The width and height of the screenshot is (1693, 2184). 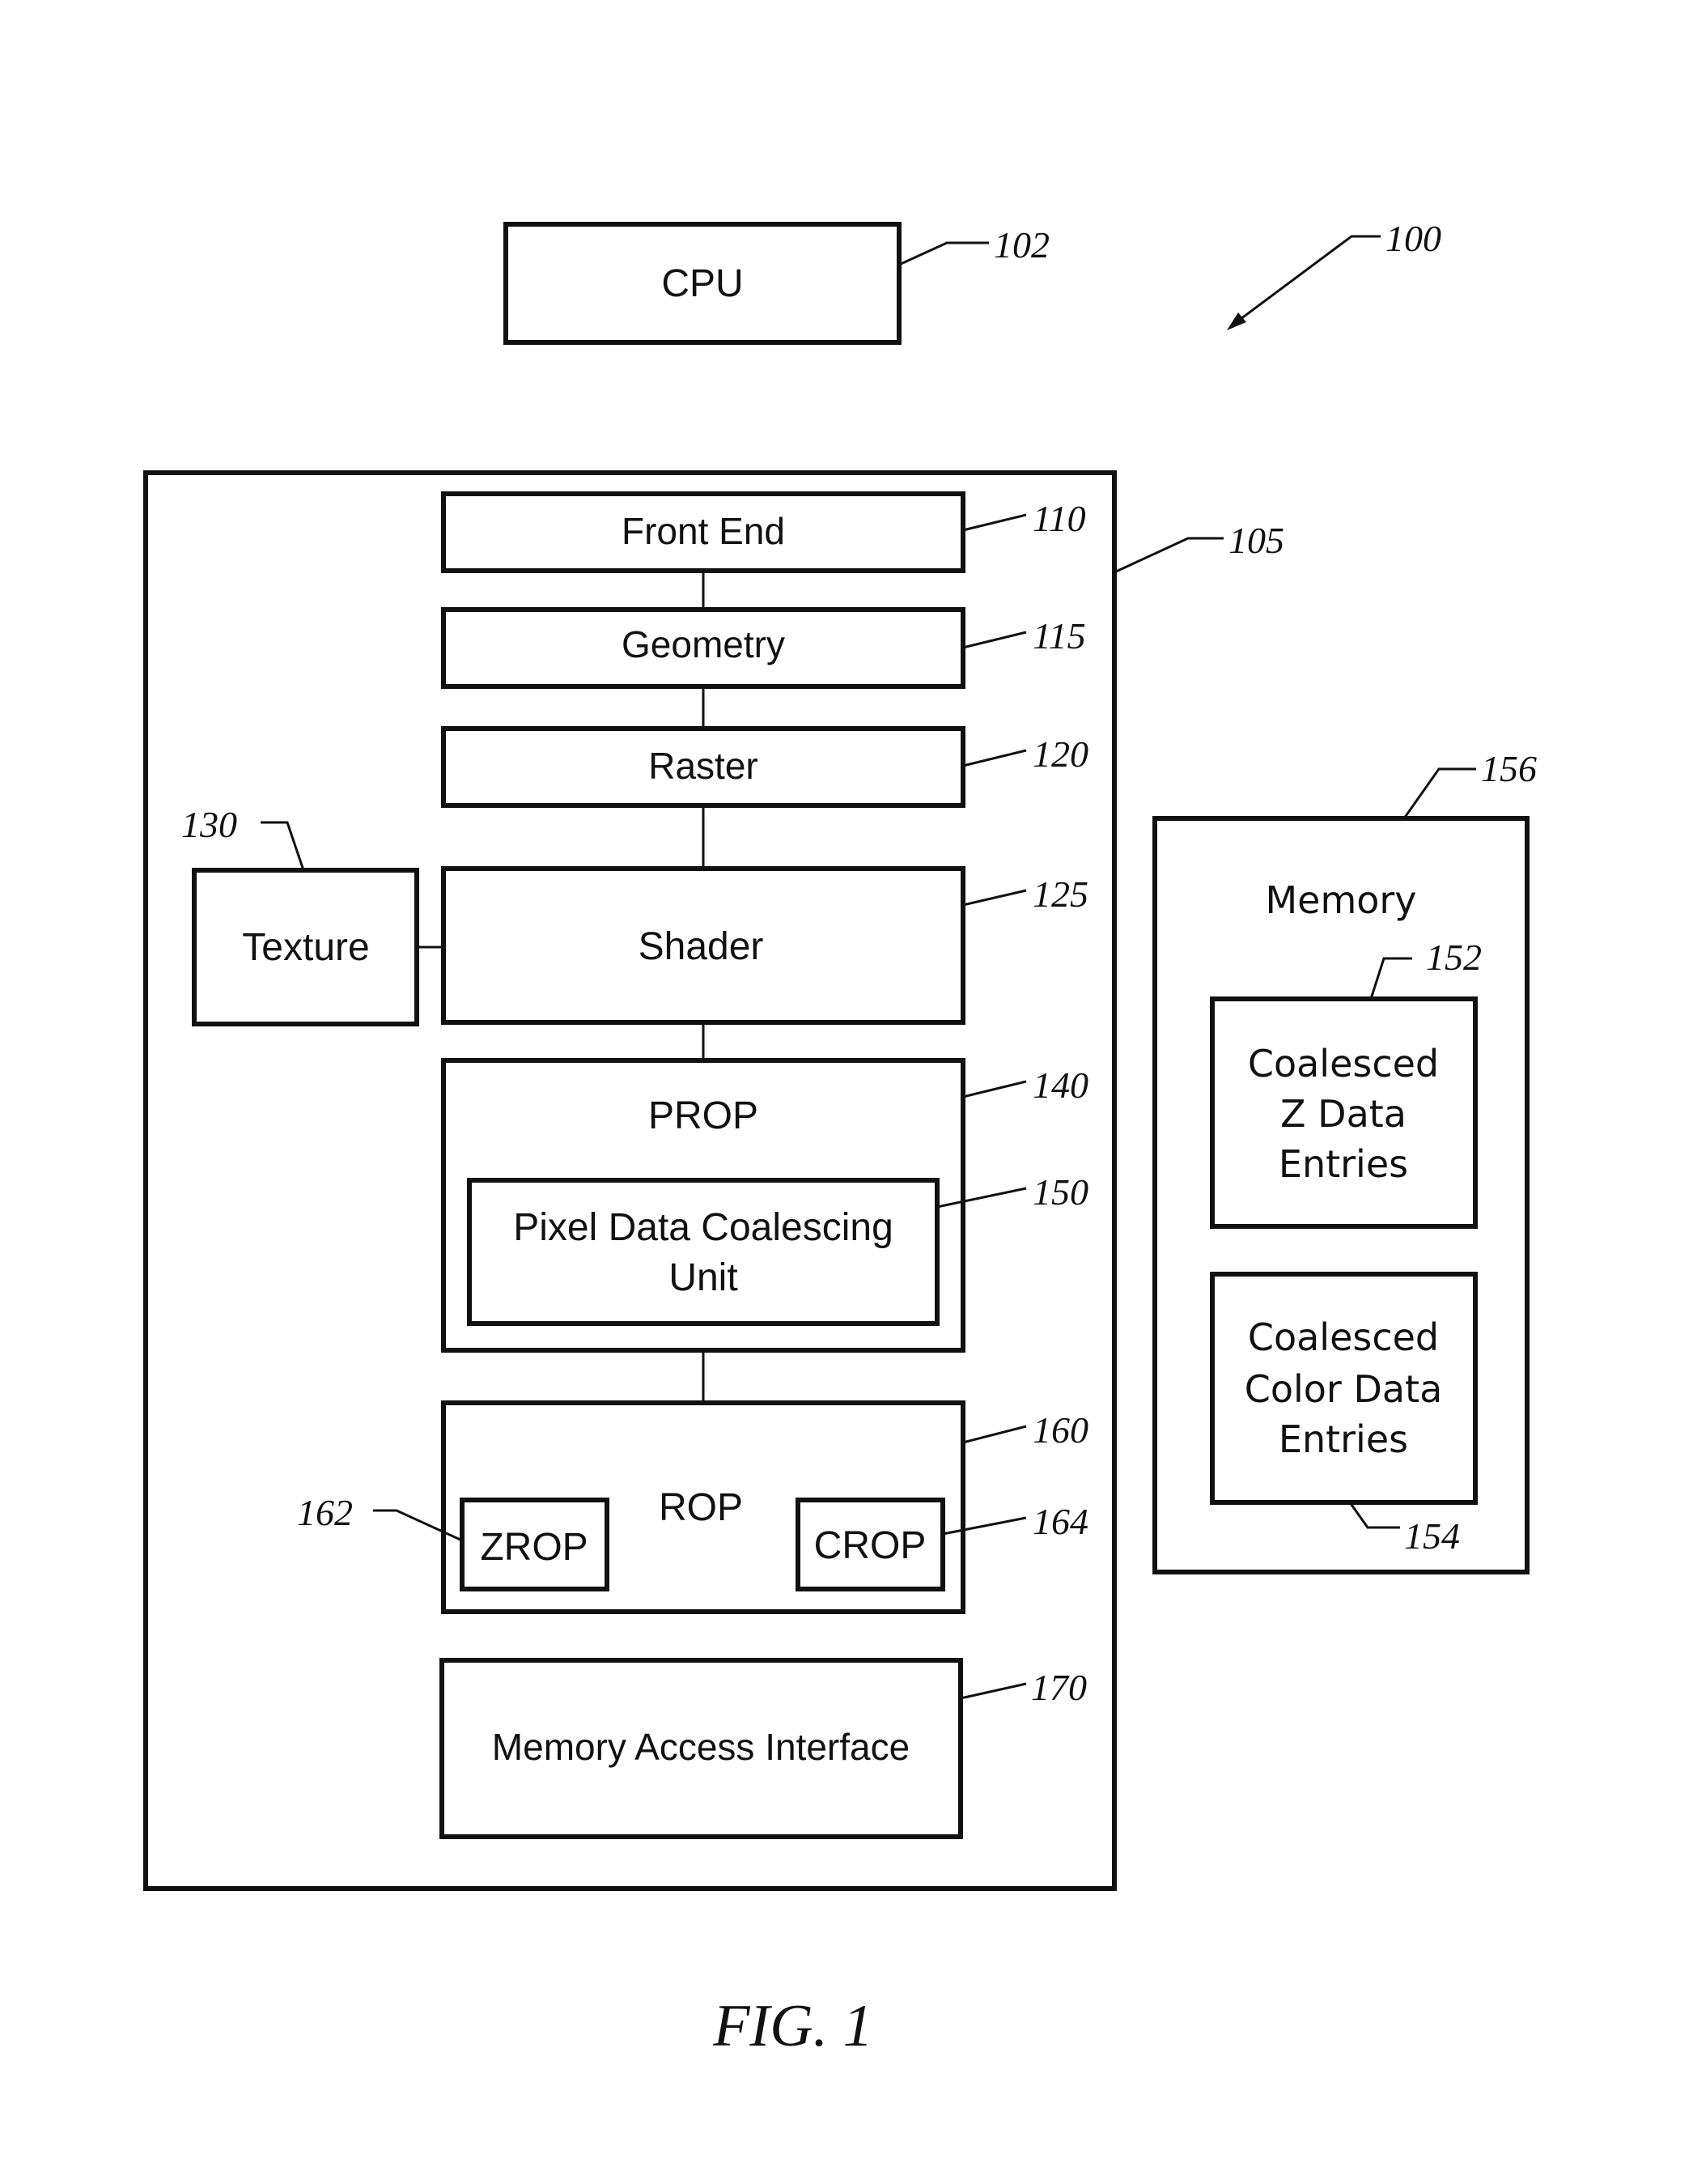 I want to click on front-end-label: Front End, so click(x=704, y=531).